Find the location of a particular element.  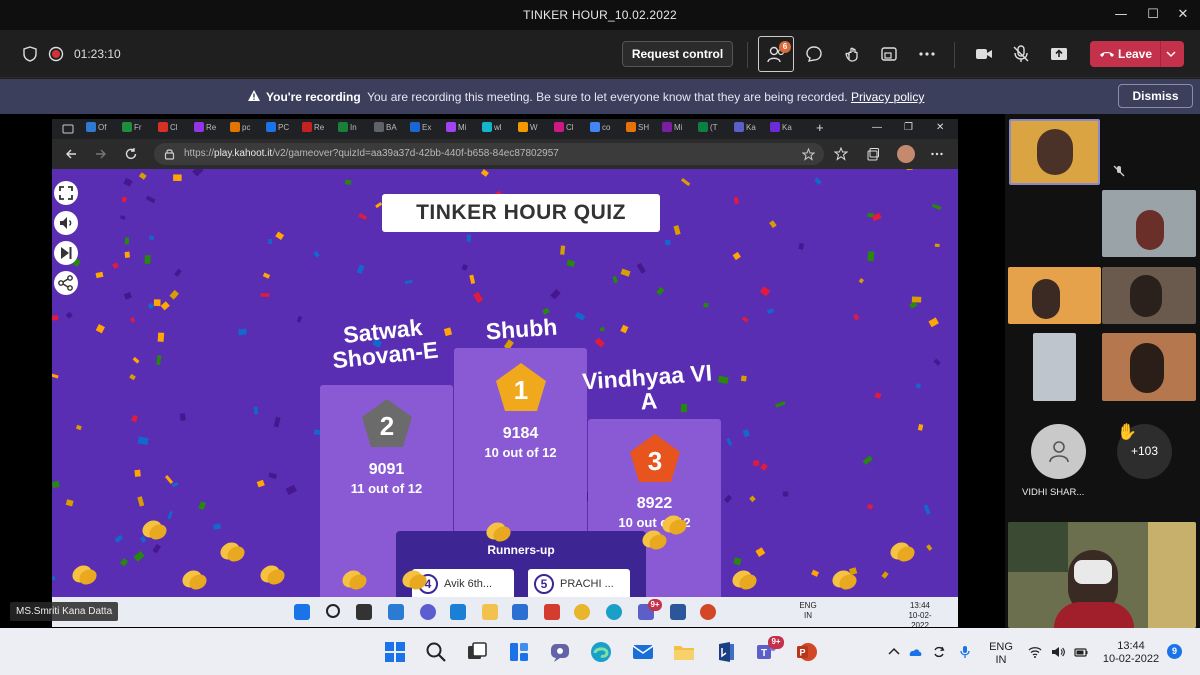

chat-icon is located at coordinates (814, 54).